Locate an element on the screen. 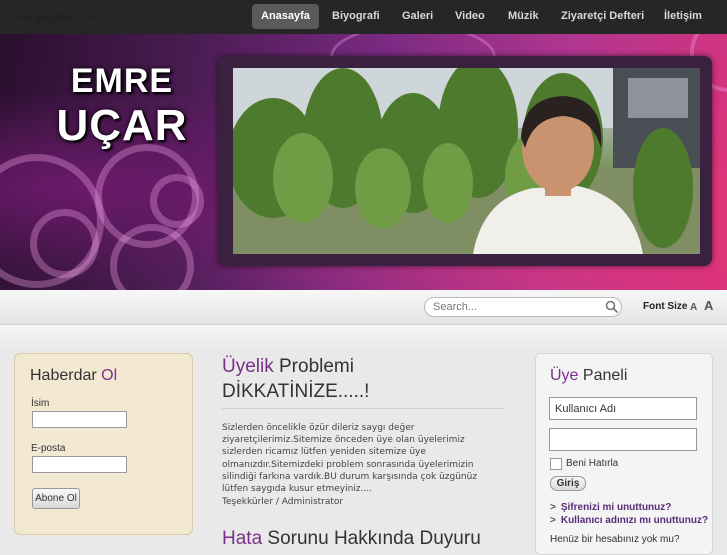  subscribe-button: Abone Ol is located at coordinates (56, 498).